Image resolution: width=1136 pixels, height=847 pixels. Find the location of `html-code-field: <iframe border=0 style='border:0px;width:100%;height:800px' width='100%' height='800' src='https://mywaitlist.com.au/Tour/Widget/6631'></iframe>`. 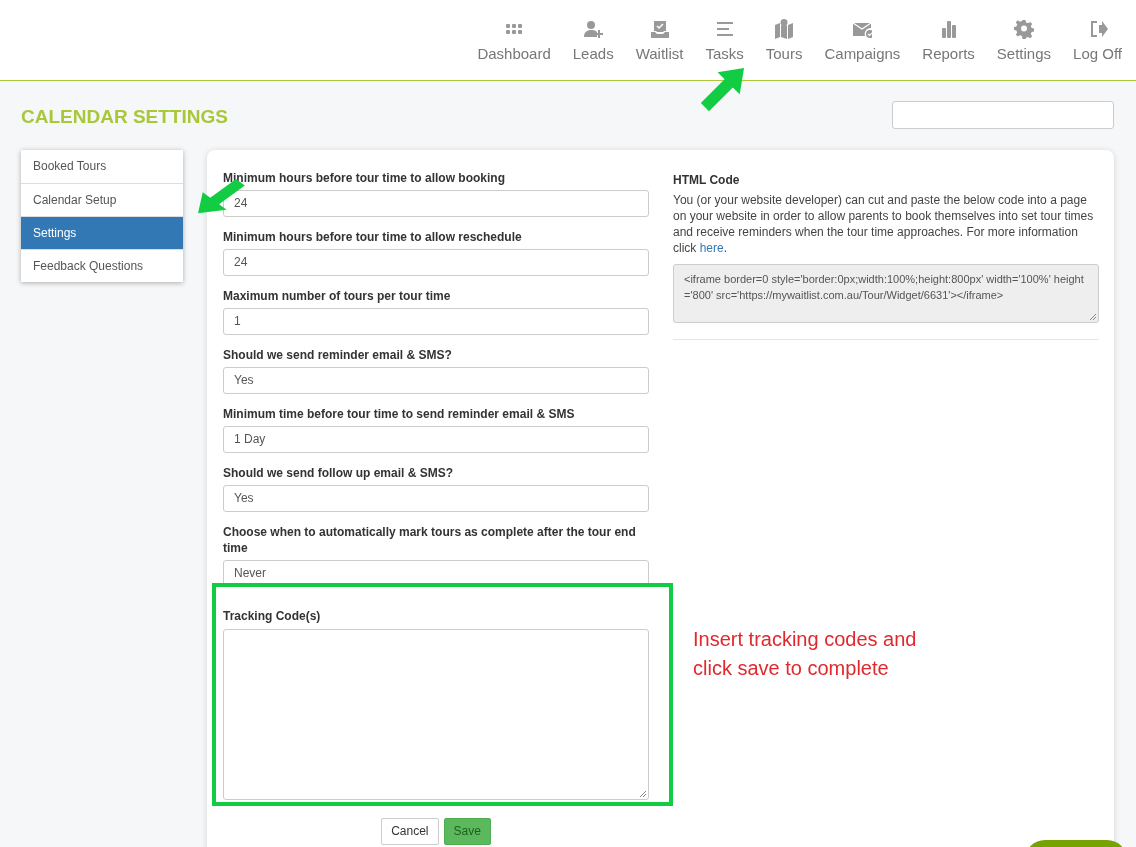

html-code-field: <iframe border=0 style='border:0px;width:100%;height:800px' width='100%' height='800' src='https://mywaitlist.com.au/Tour/Widget/6631'></iframe> is located at coordinates (886, 293).